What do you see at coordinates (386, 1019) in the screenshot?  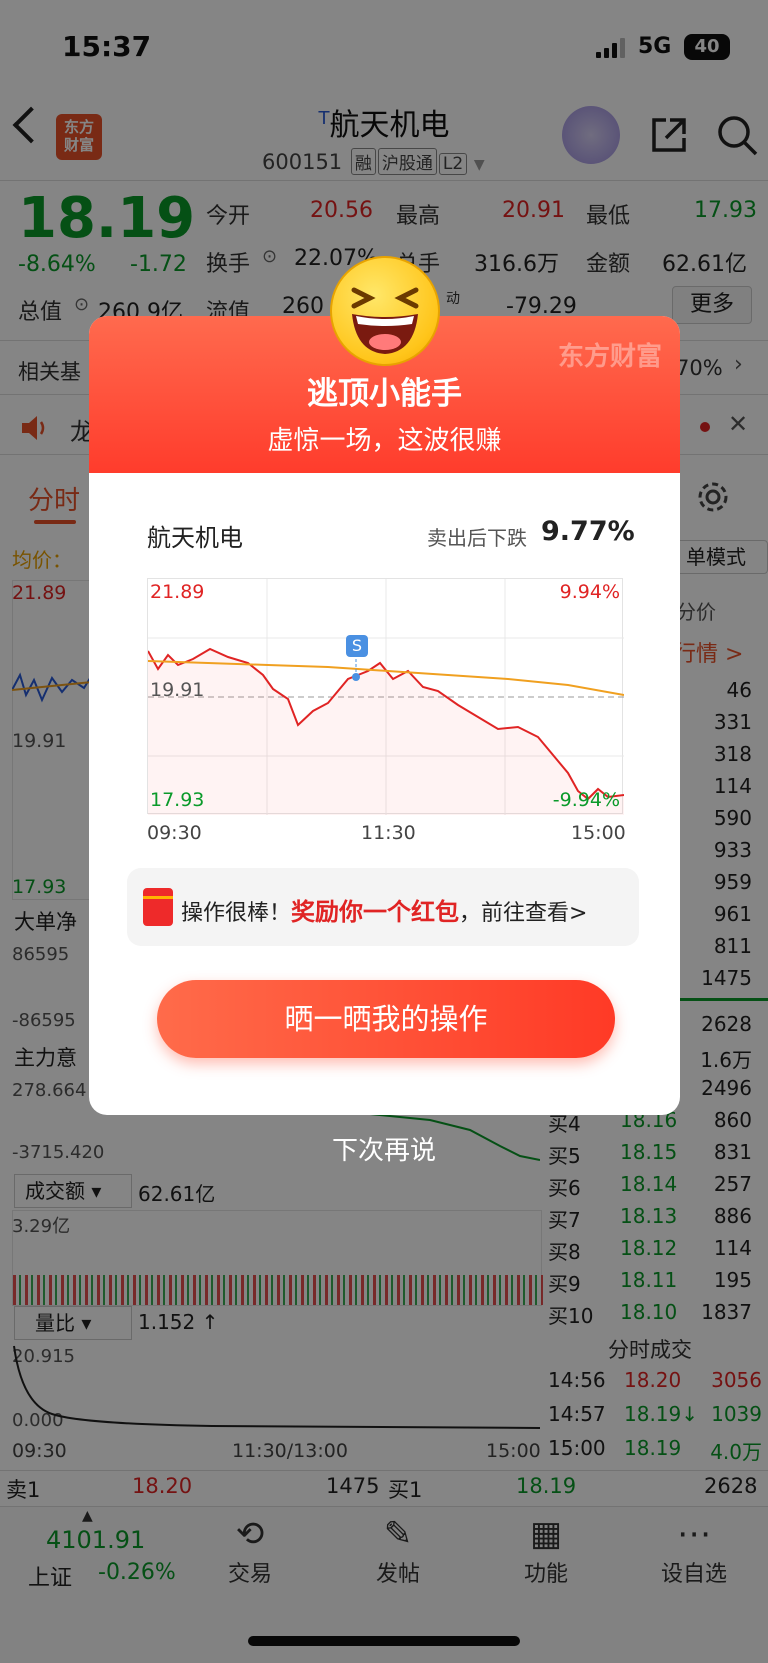 I see `share-operation-button: 晒一晒我的操作` at bounding box center [386, 1019].